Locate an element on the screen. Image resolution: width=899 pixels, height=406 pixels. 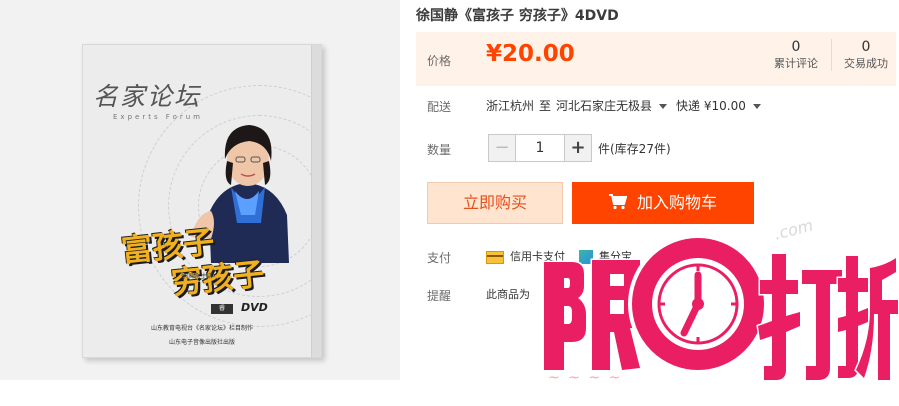
shipping-label: 配送 is located at coordinates (439, 107).